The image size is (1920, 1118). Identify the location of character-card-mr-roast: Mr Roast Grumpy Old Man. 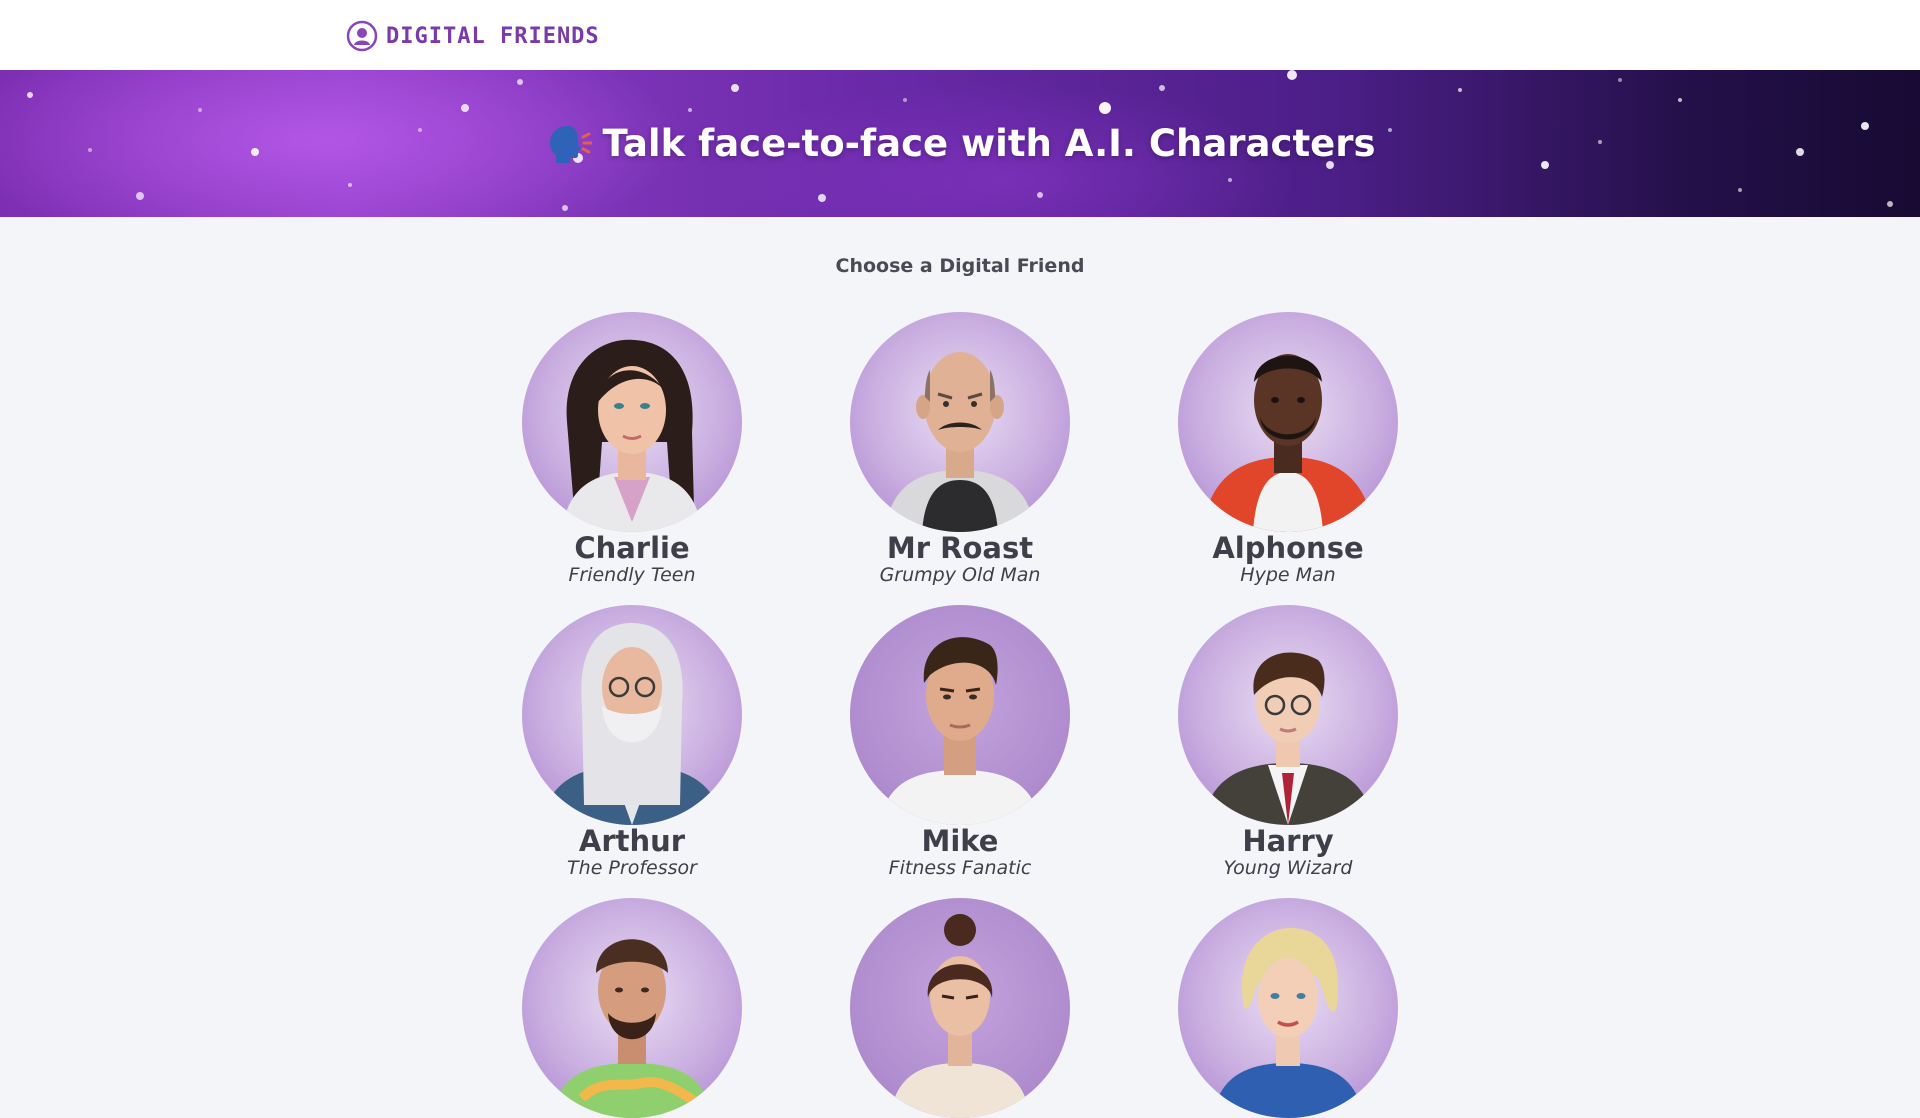
(960, 449).